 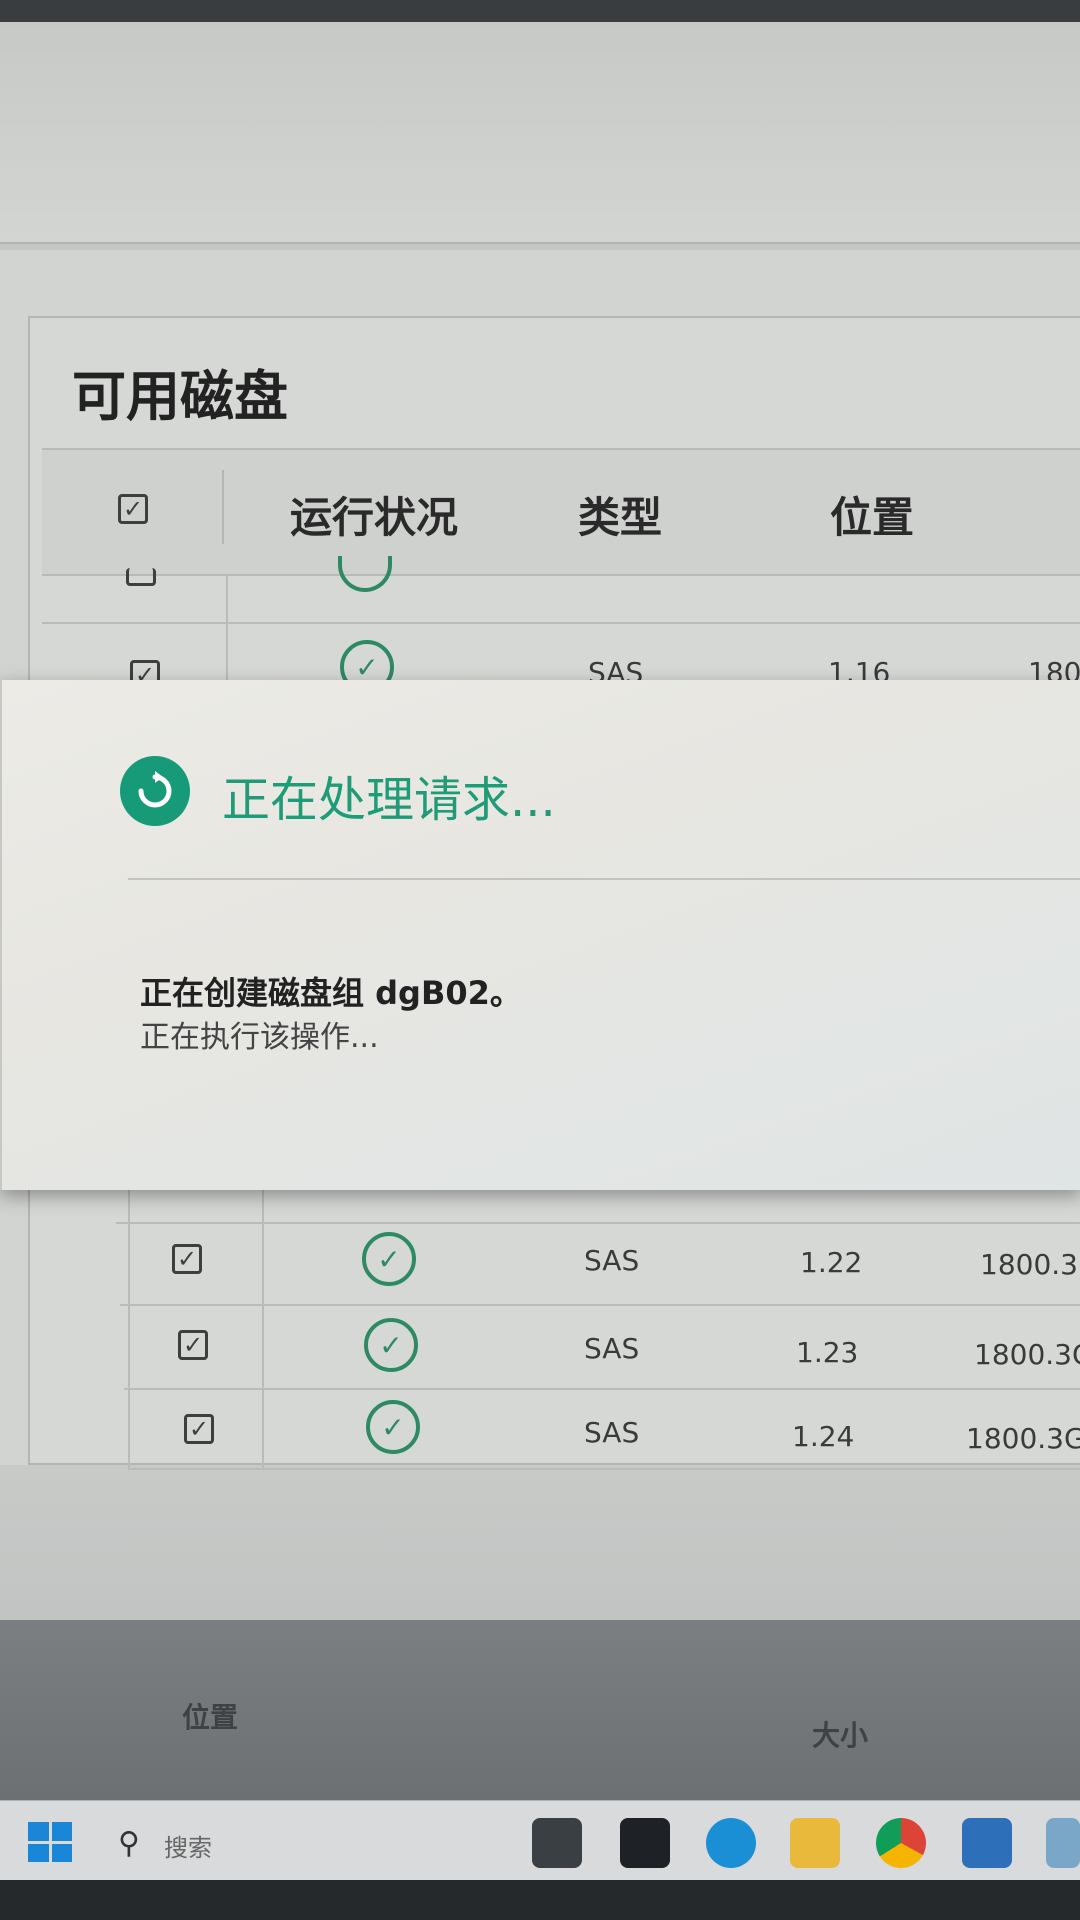 I want to click on search-icon: ⚲, so click(x=129, y=1843).